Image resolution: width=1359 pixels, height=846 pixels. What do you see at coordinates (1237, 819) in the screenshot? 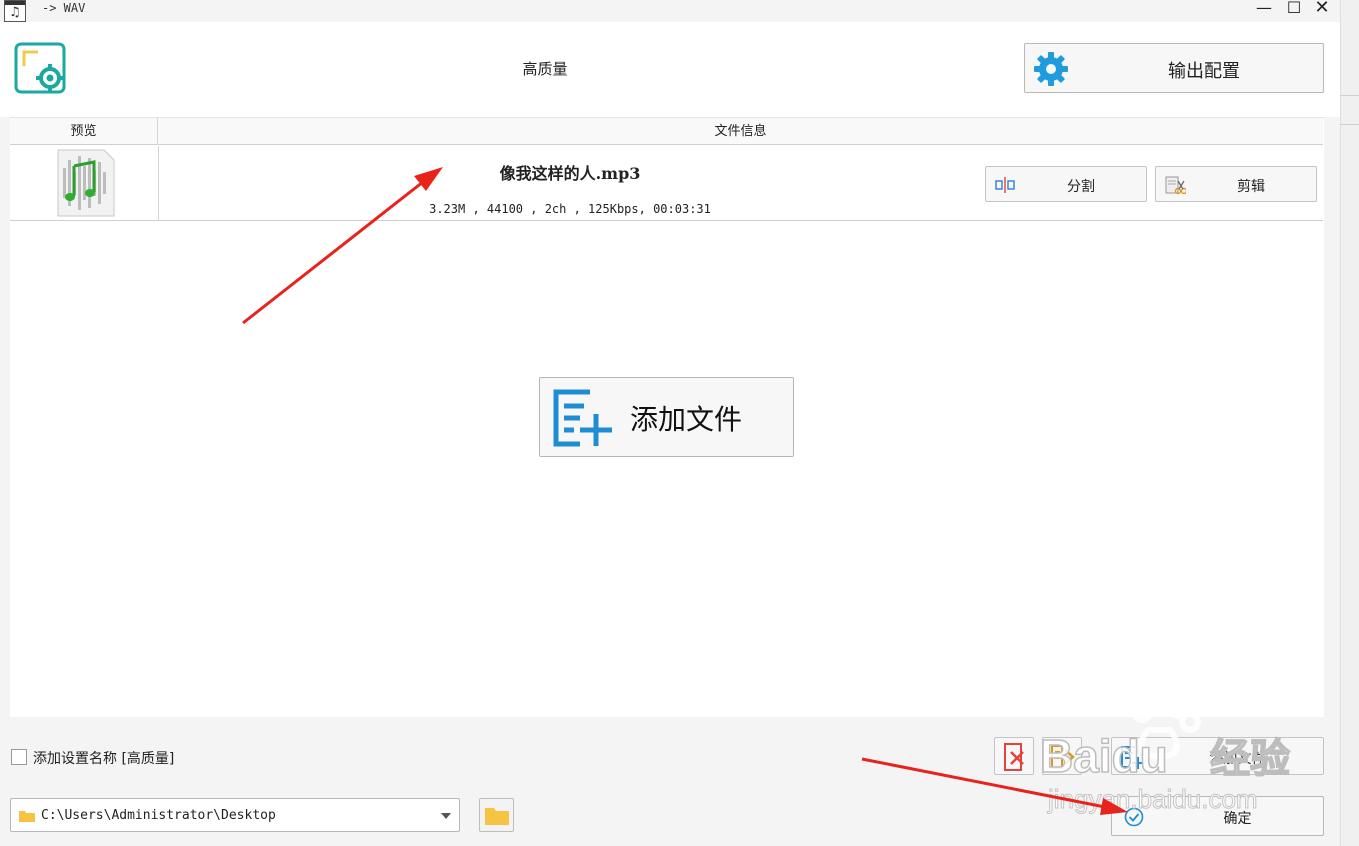
I see `confirm-label: 确定` at bounding box center [1237, 819].